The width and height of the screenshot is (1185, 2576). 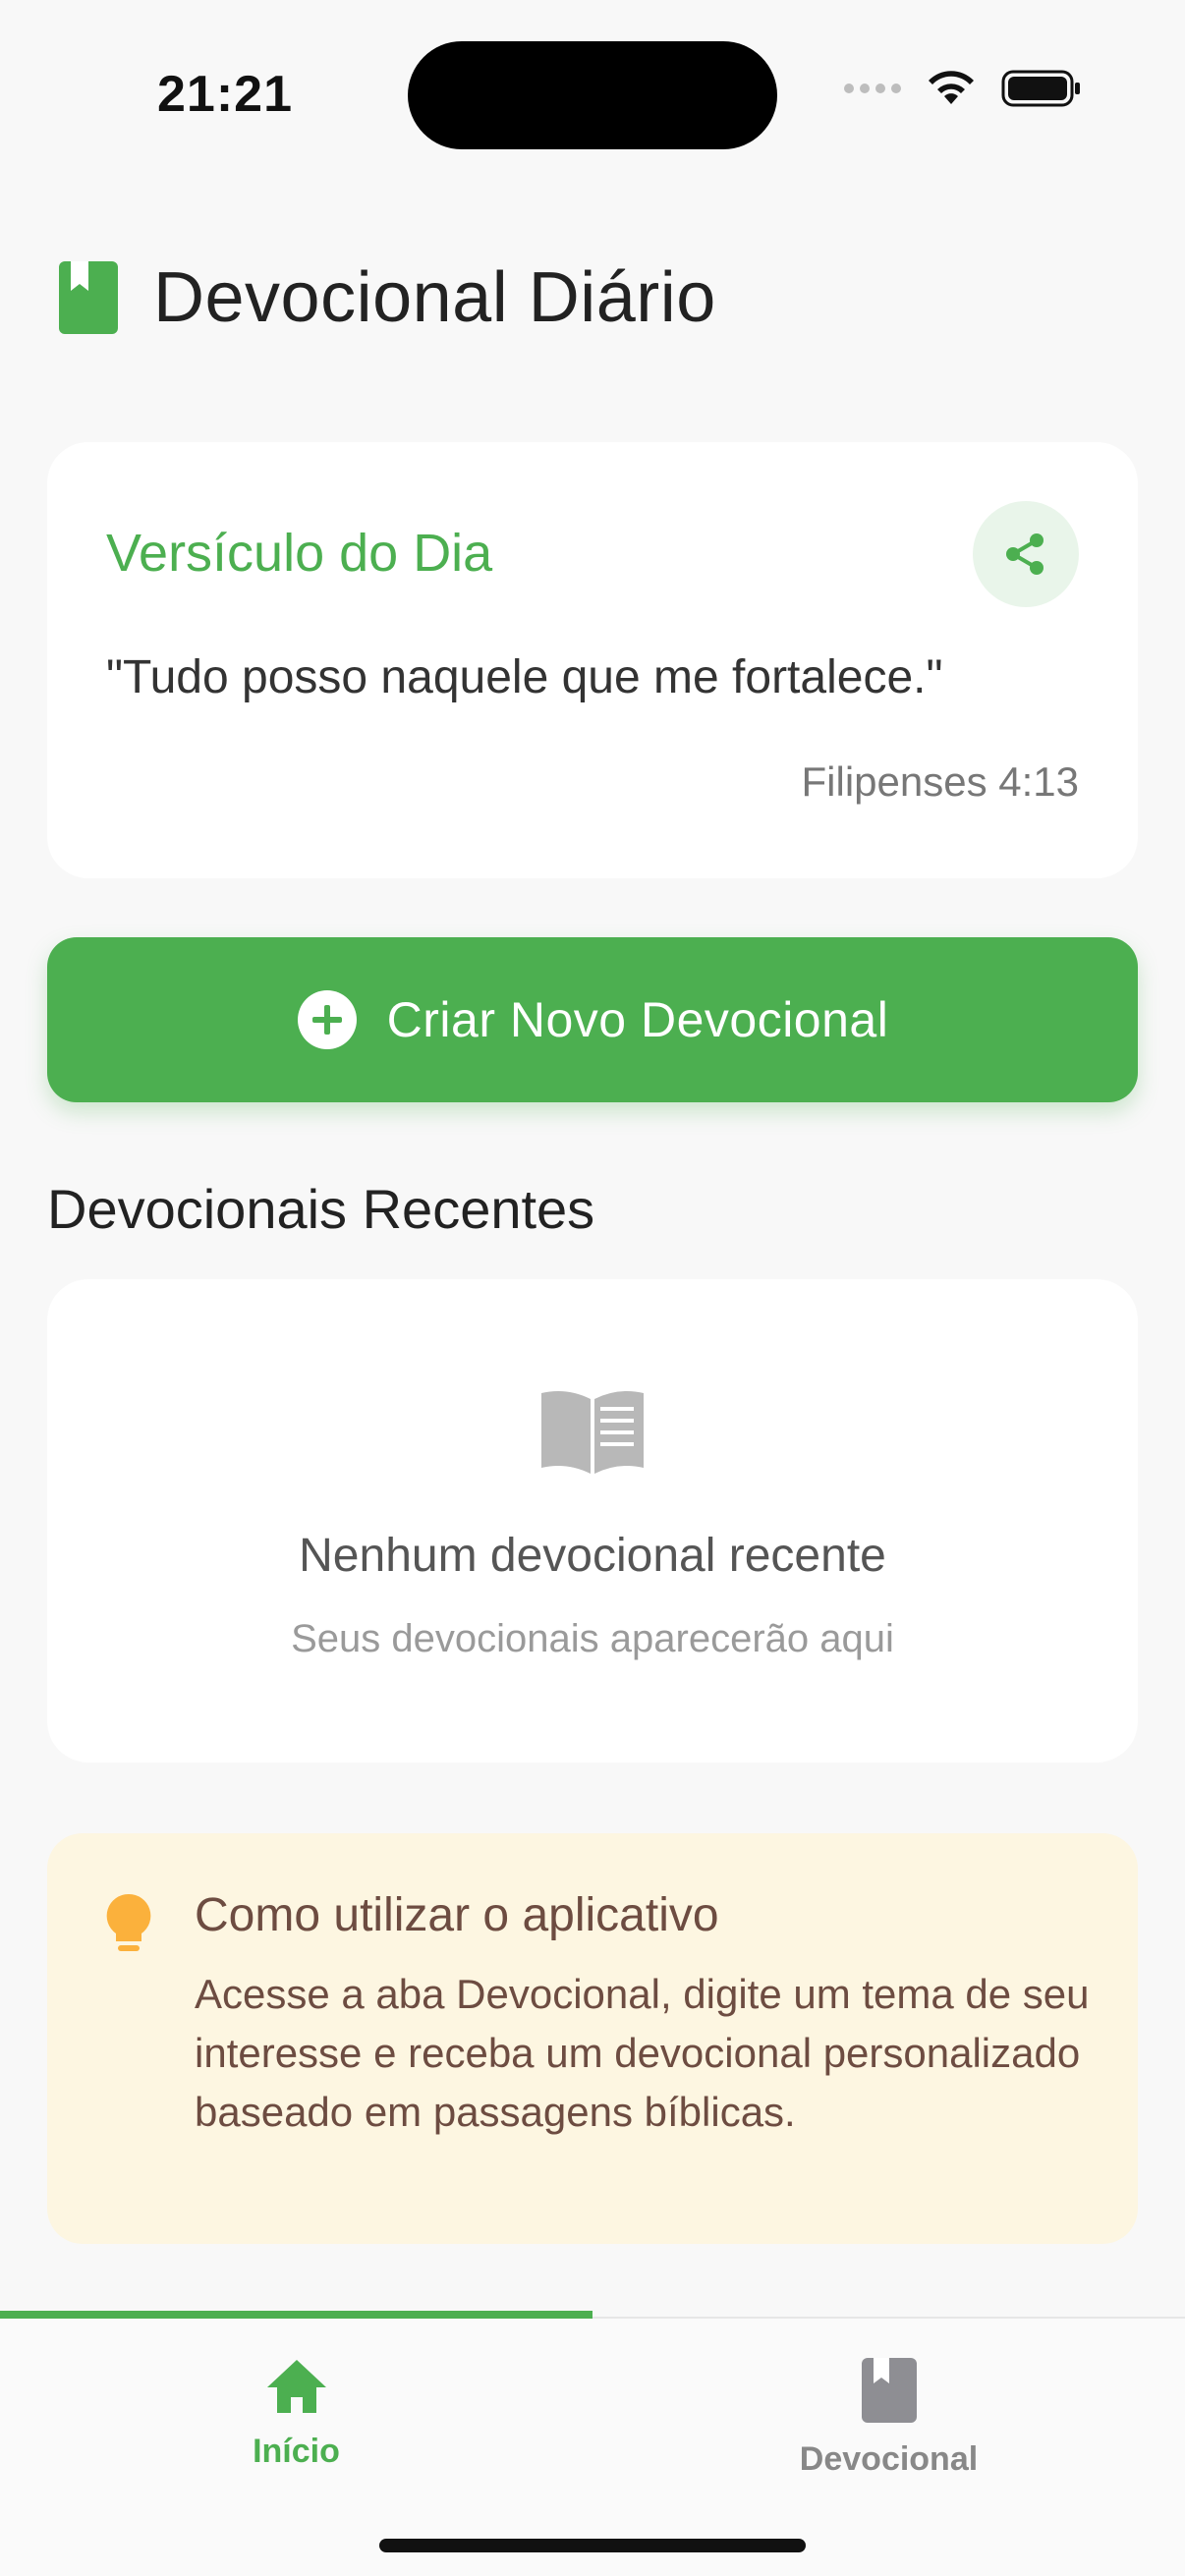 I want to click on verse-card-title: Versículo do Dia, so click(x=299, y=553).